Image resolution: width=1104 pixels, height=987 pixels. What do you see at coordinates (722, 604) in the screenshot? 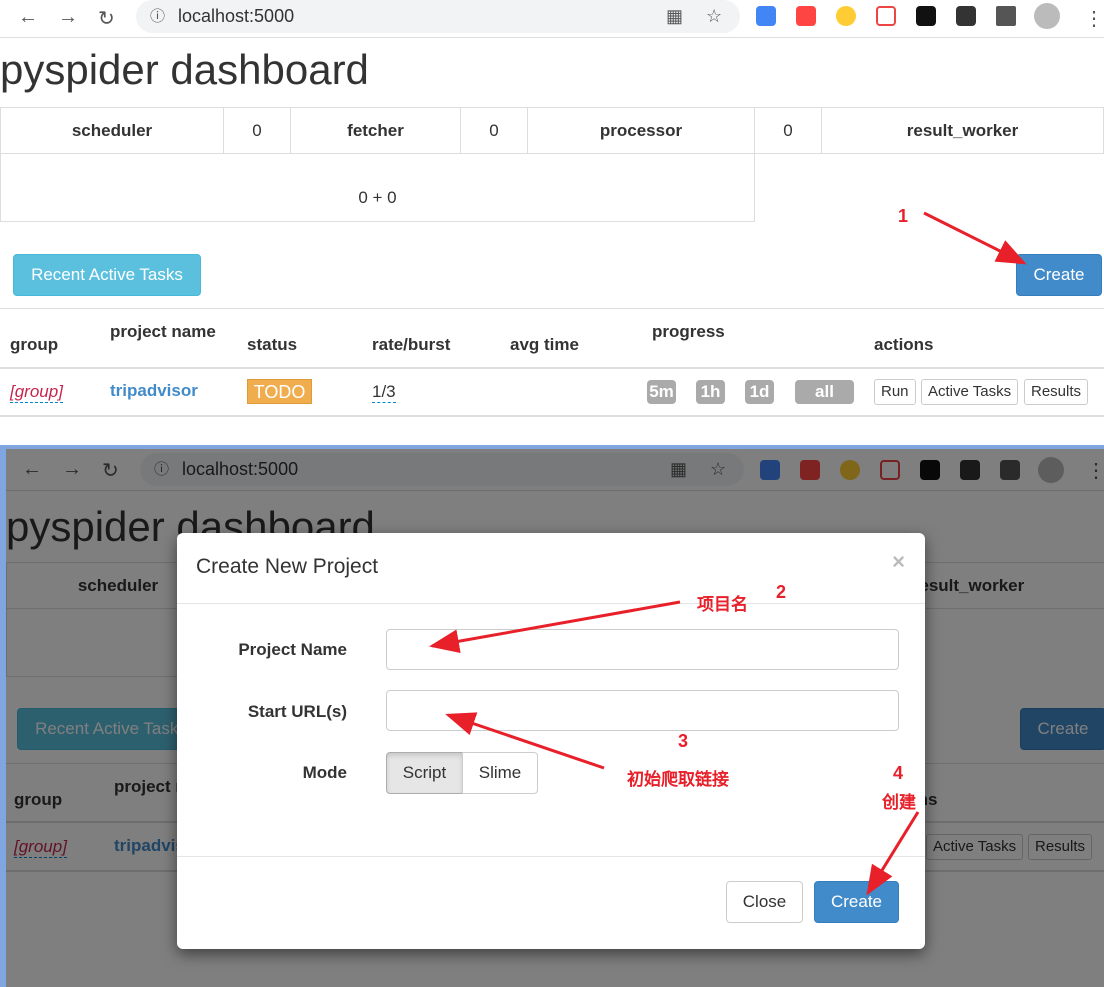
I see `annotation-2-text: 项目名` at bounding box center [722, 604].